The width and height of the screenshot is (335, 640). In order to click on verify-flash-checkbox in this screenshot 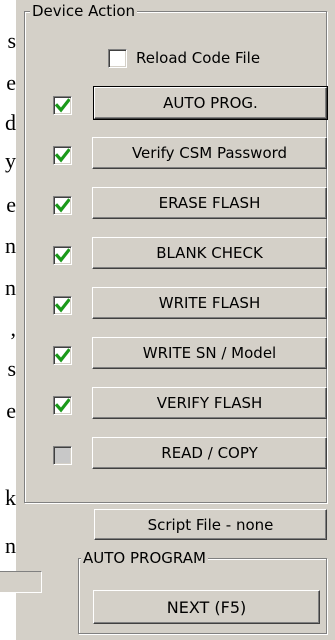, I will do `click(62, 405)`.